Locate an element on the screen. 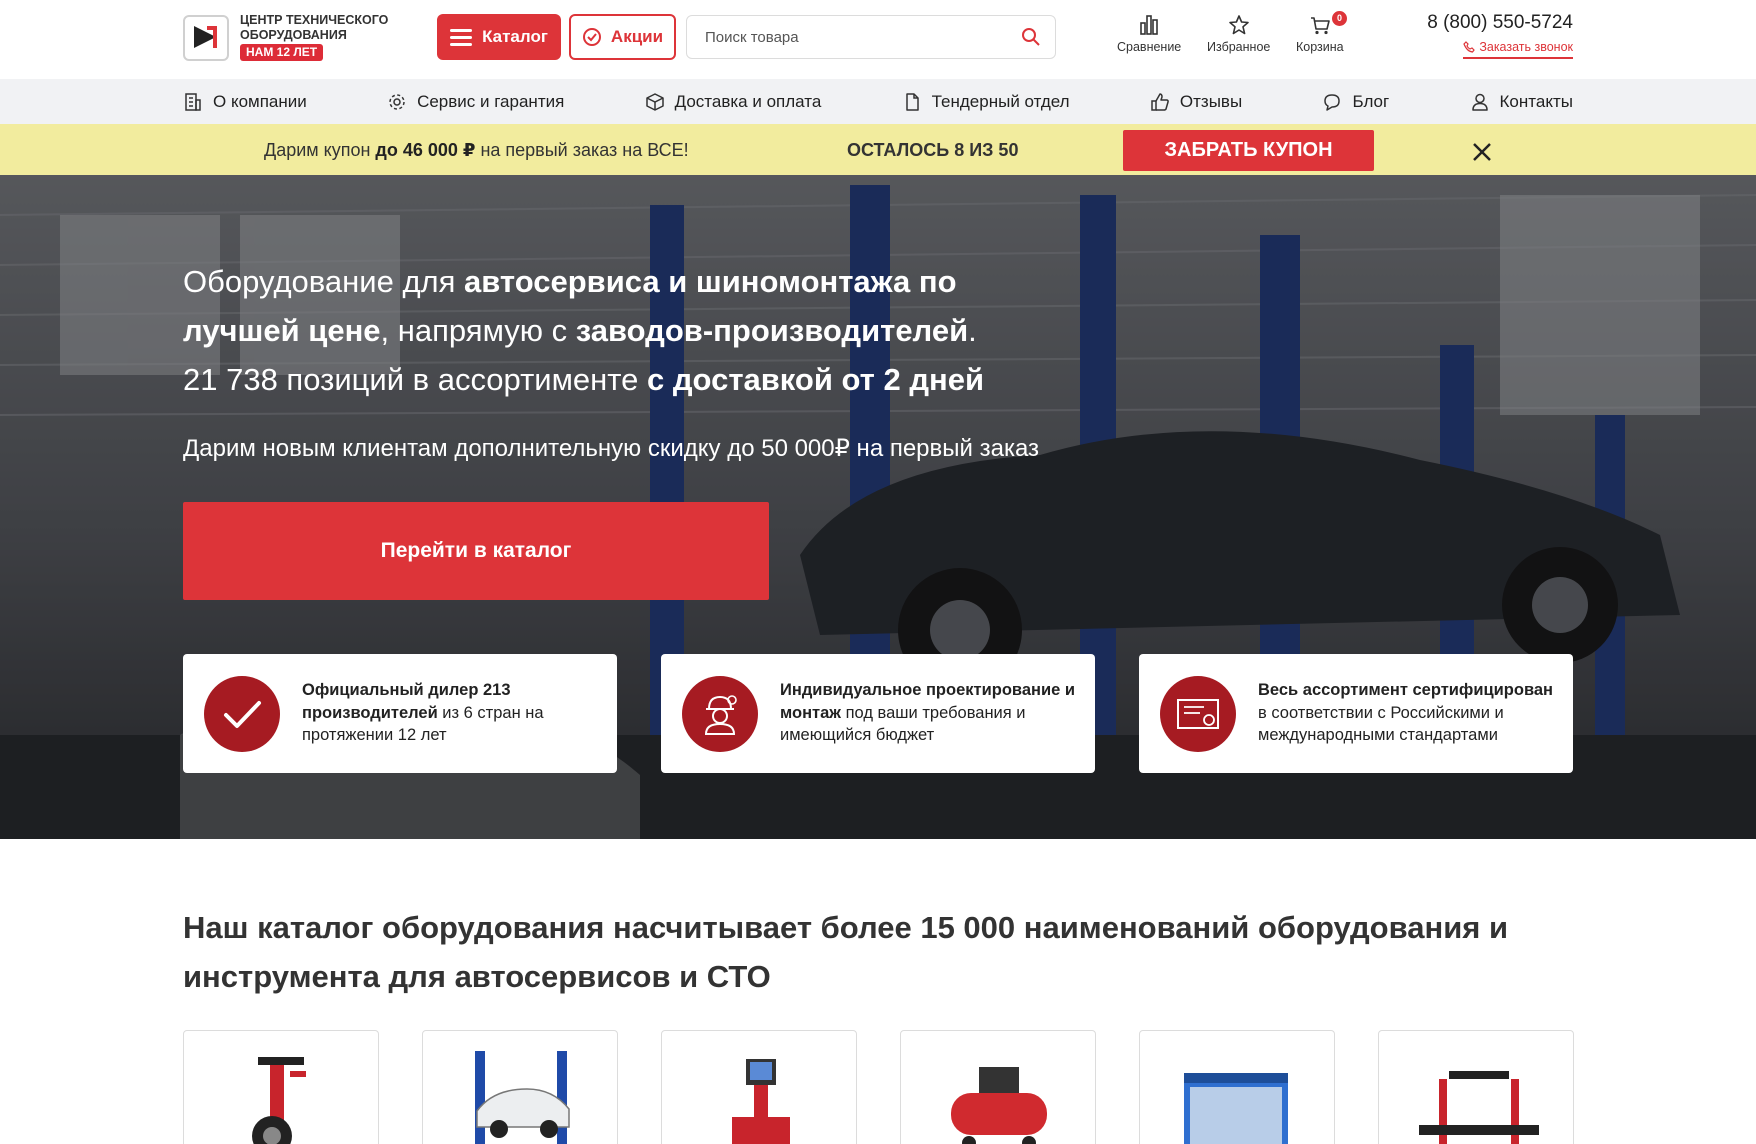 This screenshot has height=1144, width=1756. callback-link: Заказать звонок is located at coordinates (1518, 49).